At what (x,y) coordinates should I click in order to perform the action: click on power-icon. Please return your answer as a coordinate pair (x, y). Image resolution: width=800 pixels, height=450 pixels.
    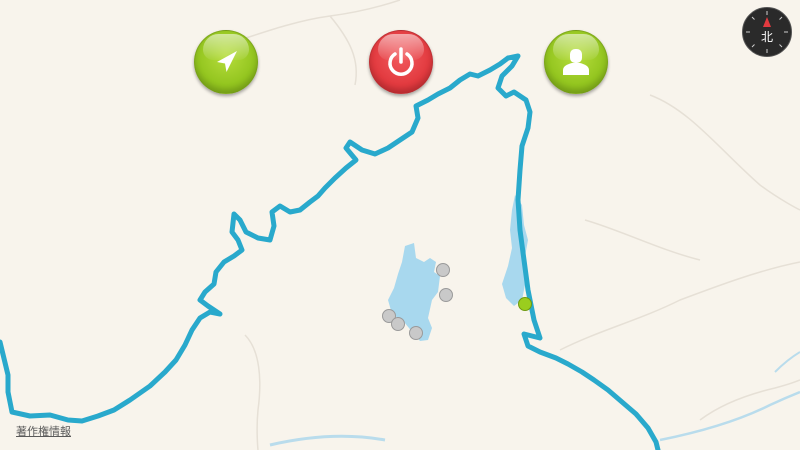
    Looking at the image, I should click on (401, 61).